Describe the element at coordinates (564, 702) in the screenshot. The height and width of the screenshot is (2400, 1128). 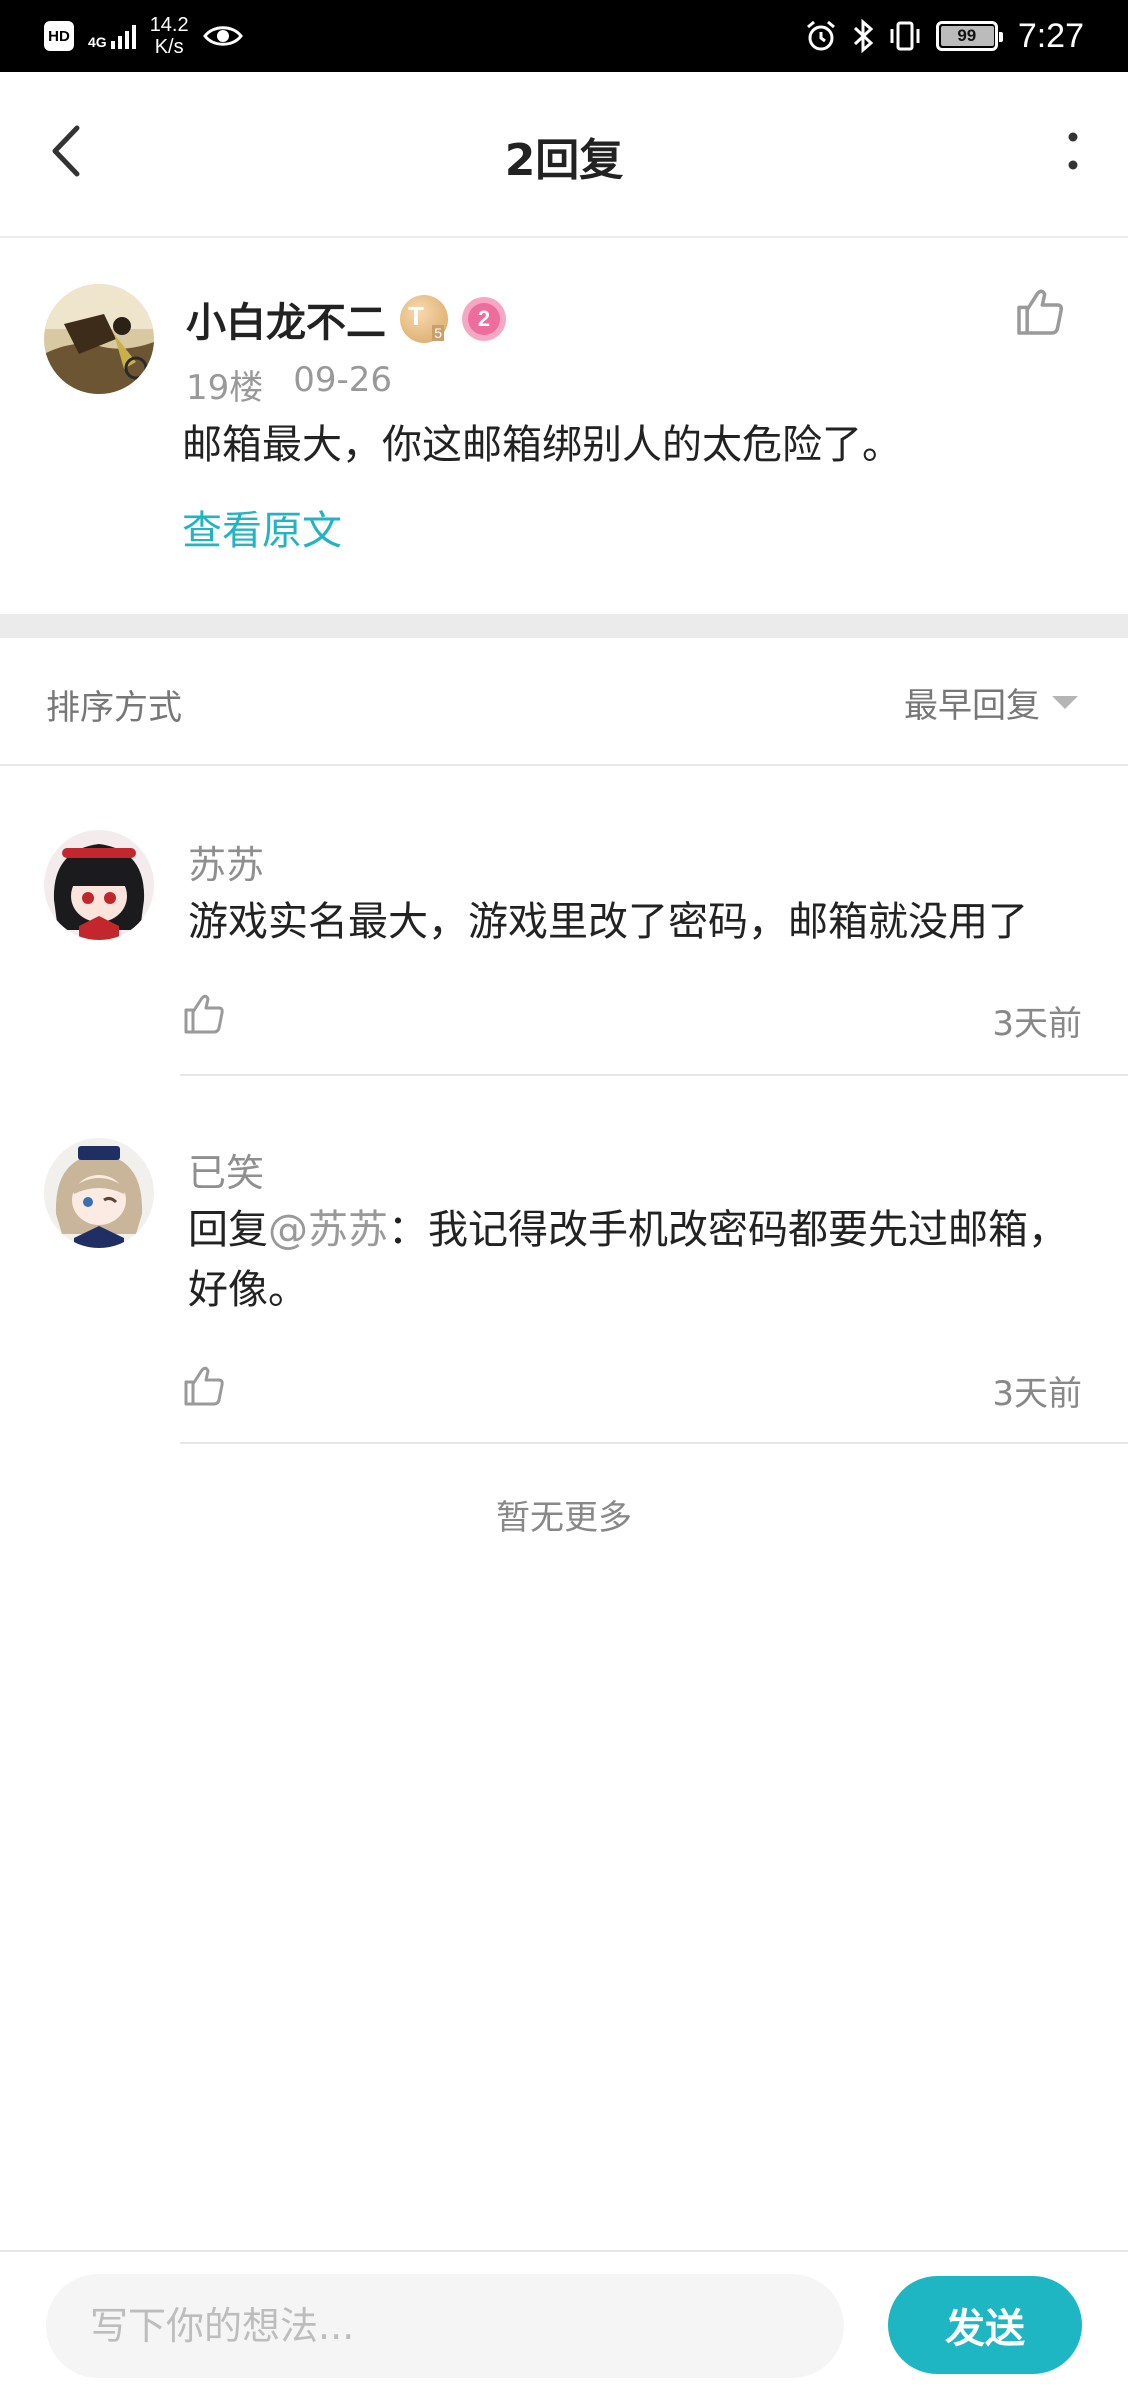
I see `sort-bar: 排序方式 最早回复` at that location.